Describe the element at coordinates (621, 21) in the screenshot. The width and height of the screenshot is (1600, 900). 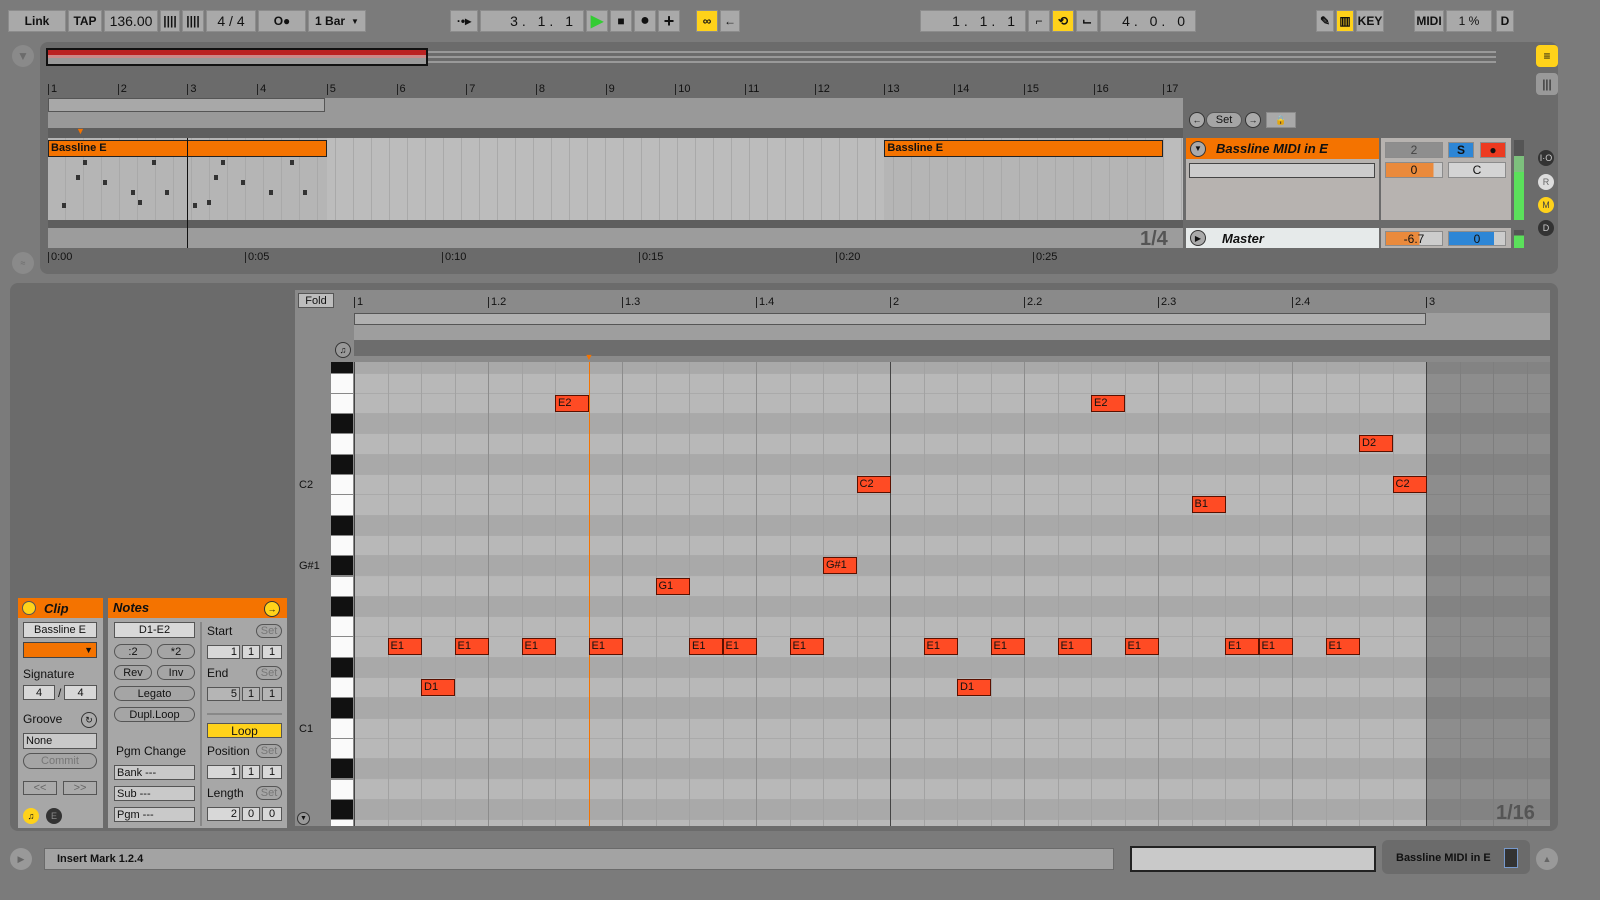
I see `stop-button: ■` at that location.